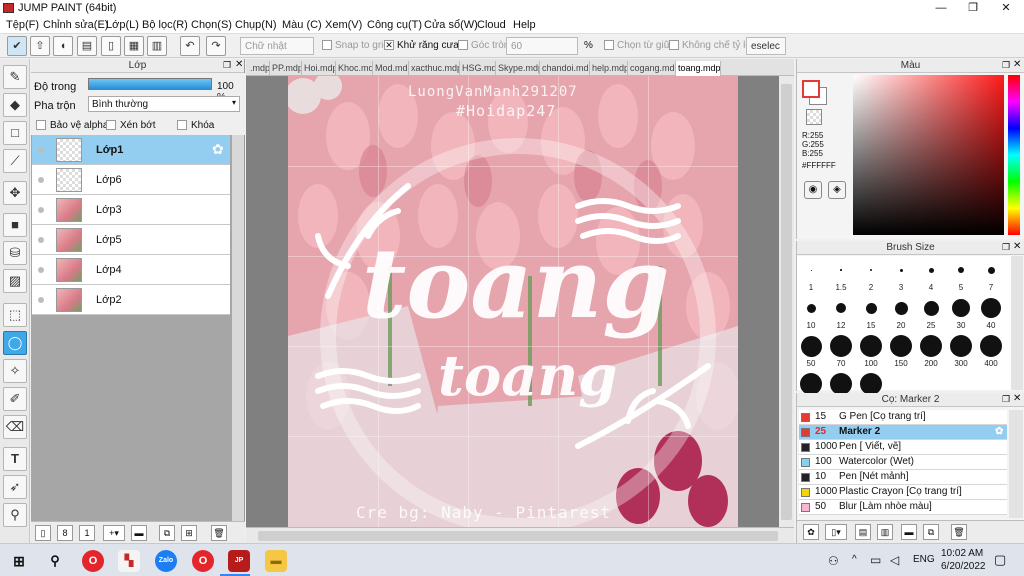 Image resolution: width=1024 pixels, height=576 pixels. Describe the element at coordinates (15, 399) in the screenshot. I see `select-pen-tool-icon: ✐` at that location.